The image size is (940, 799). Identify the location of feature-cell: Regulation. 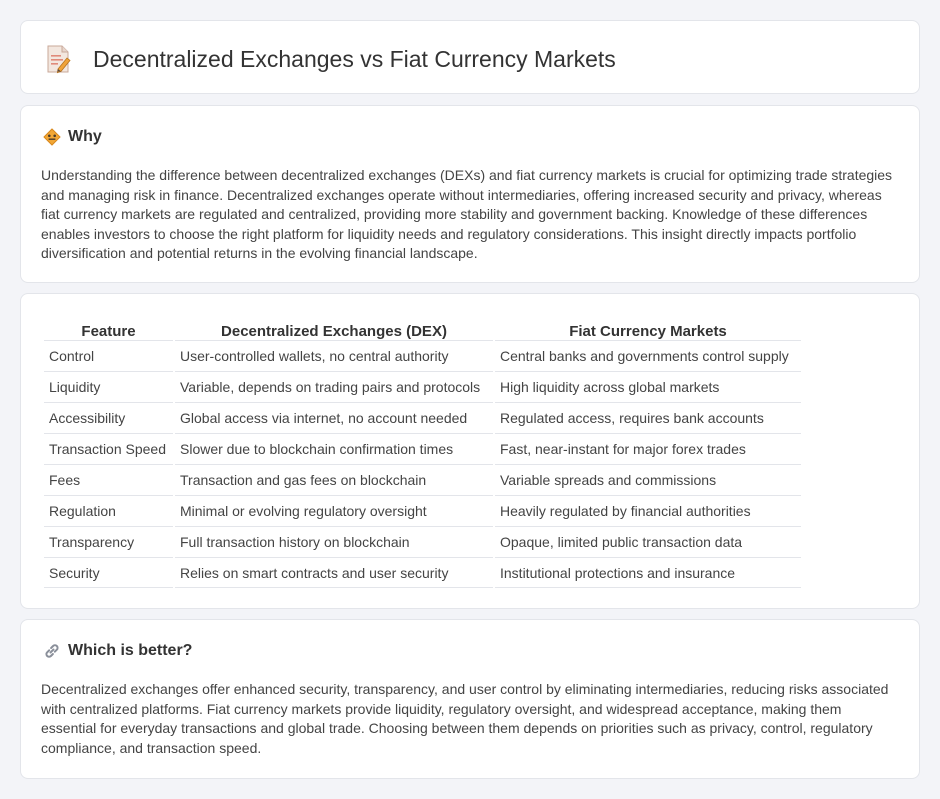
(108, 510).